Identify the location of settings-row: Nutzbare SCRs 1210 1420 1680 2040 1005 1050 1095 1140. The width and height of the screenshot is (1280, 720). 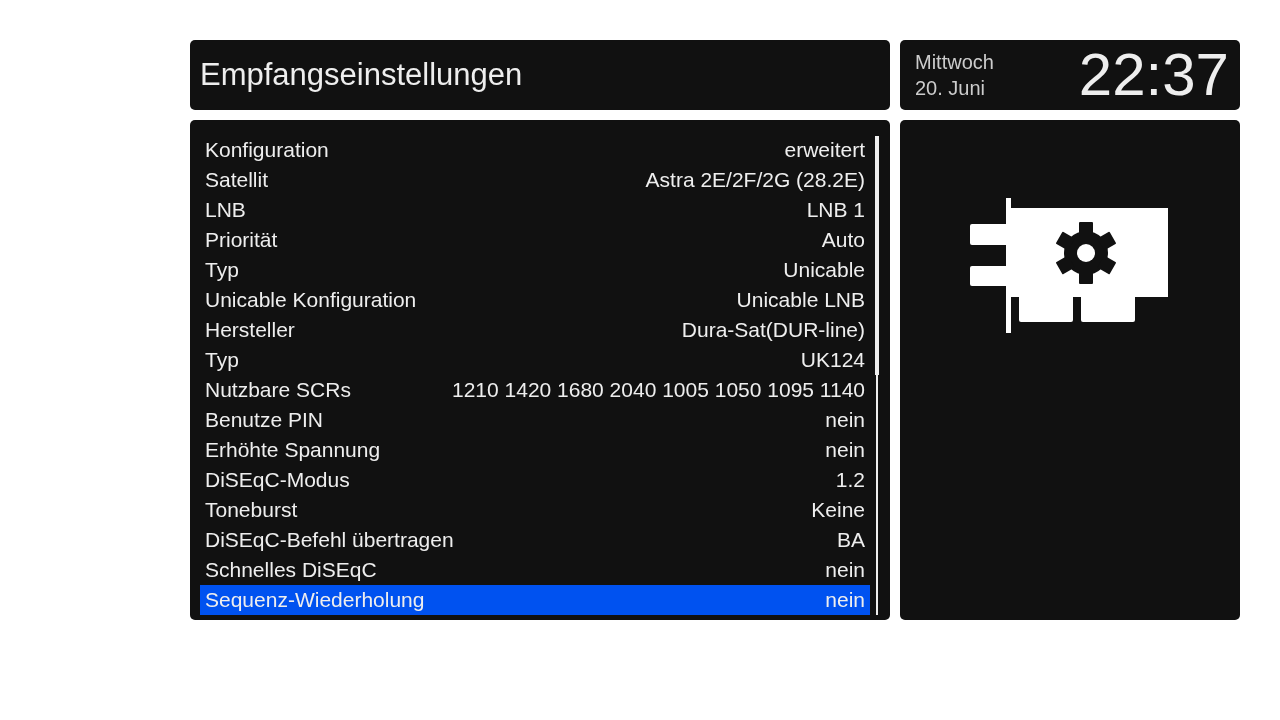
(535, 390).